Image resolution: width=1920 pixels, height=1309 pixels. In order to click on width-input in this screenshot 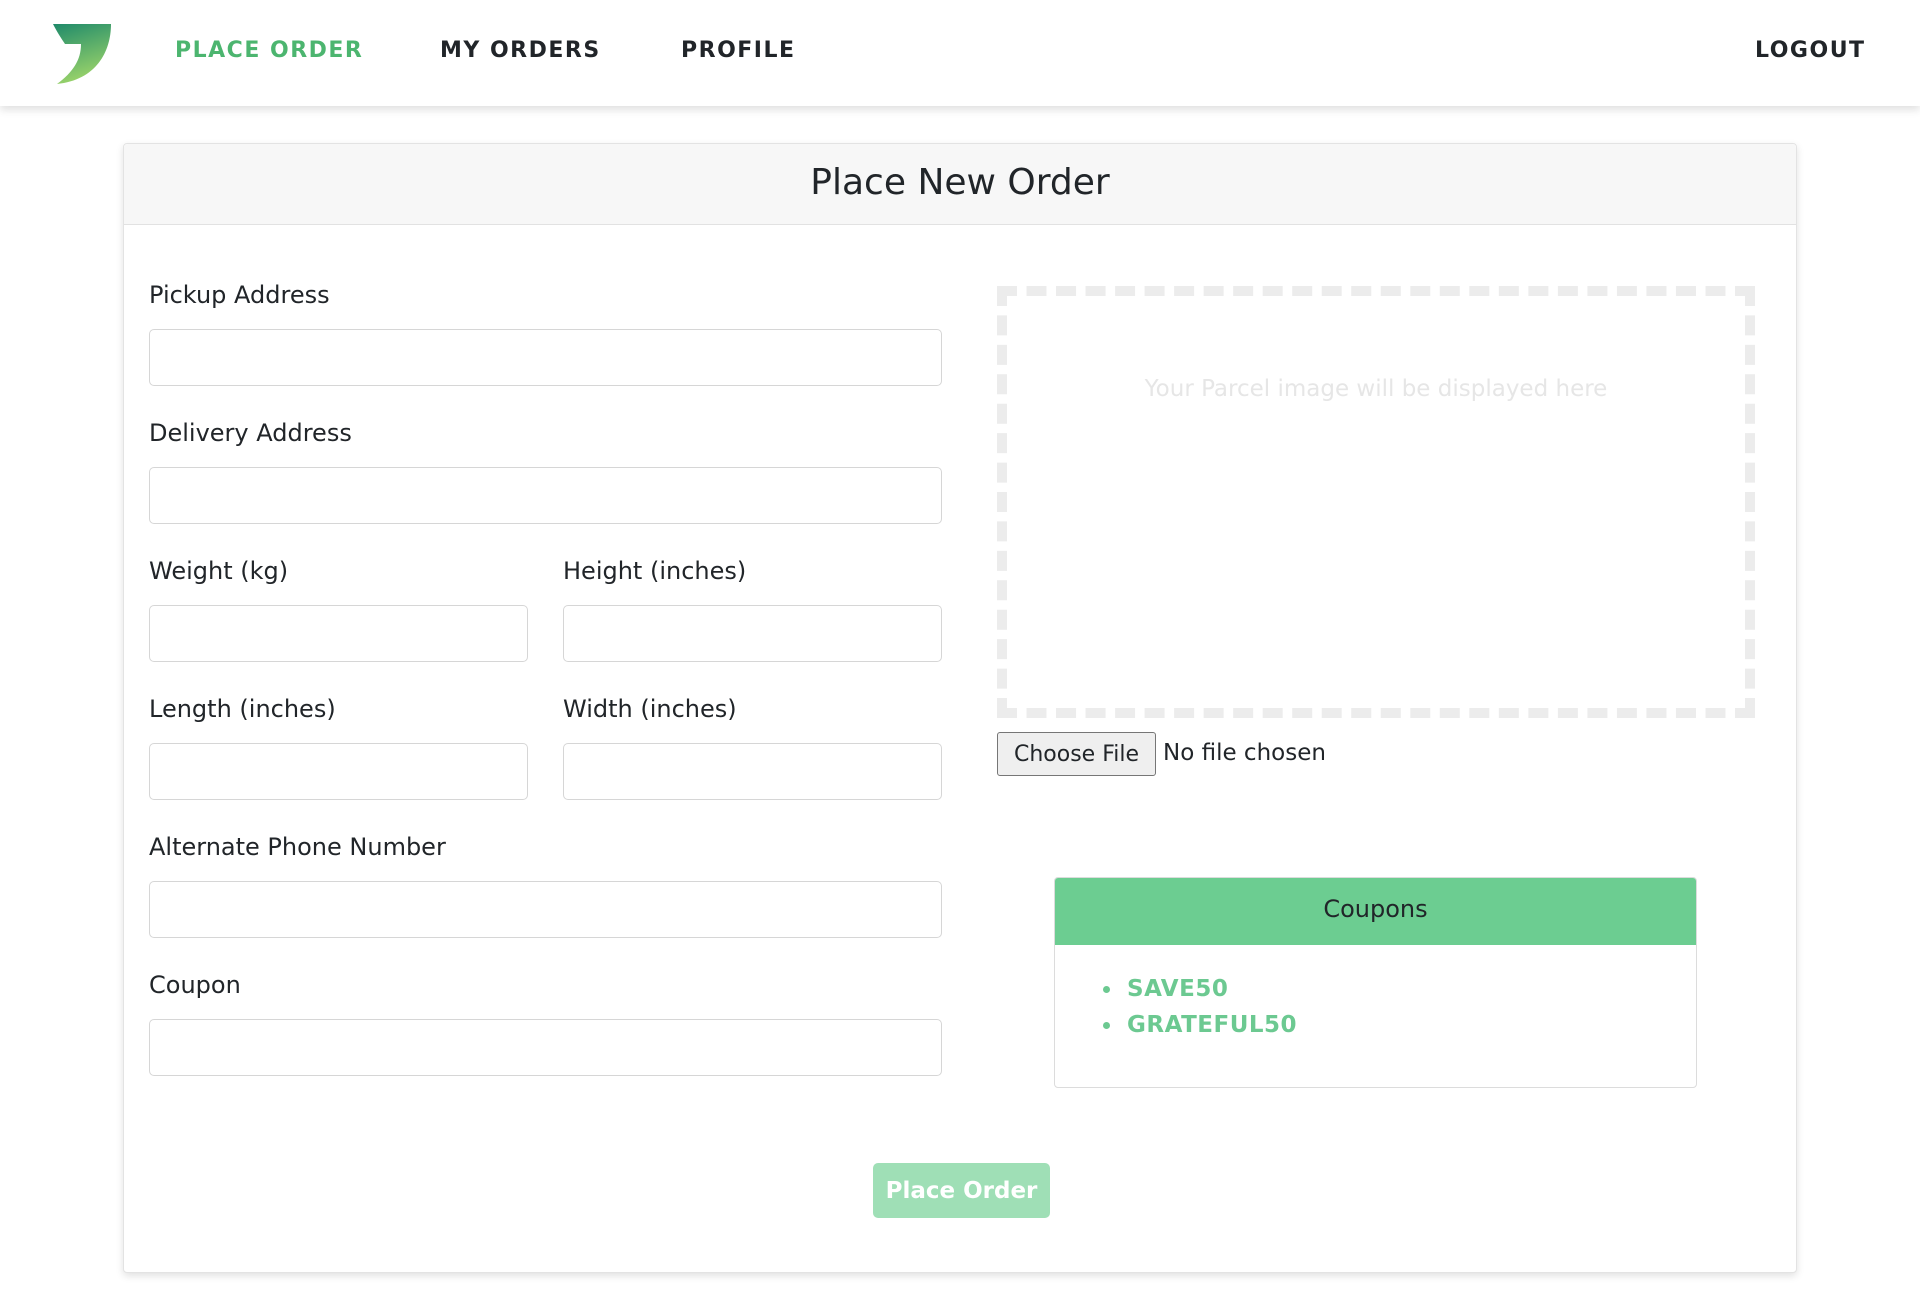, I will do `click(752, 771)`.